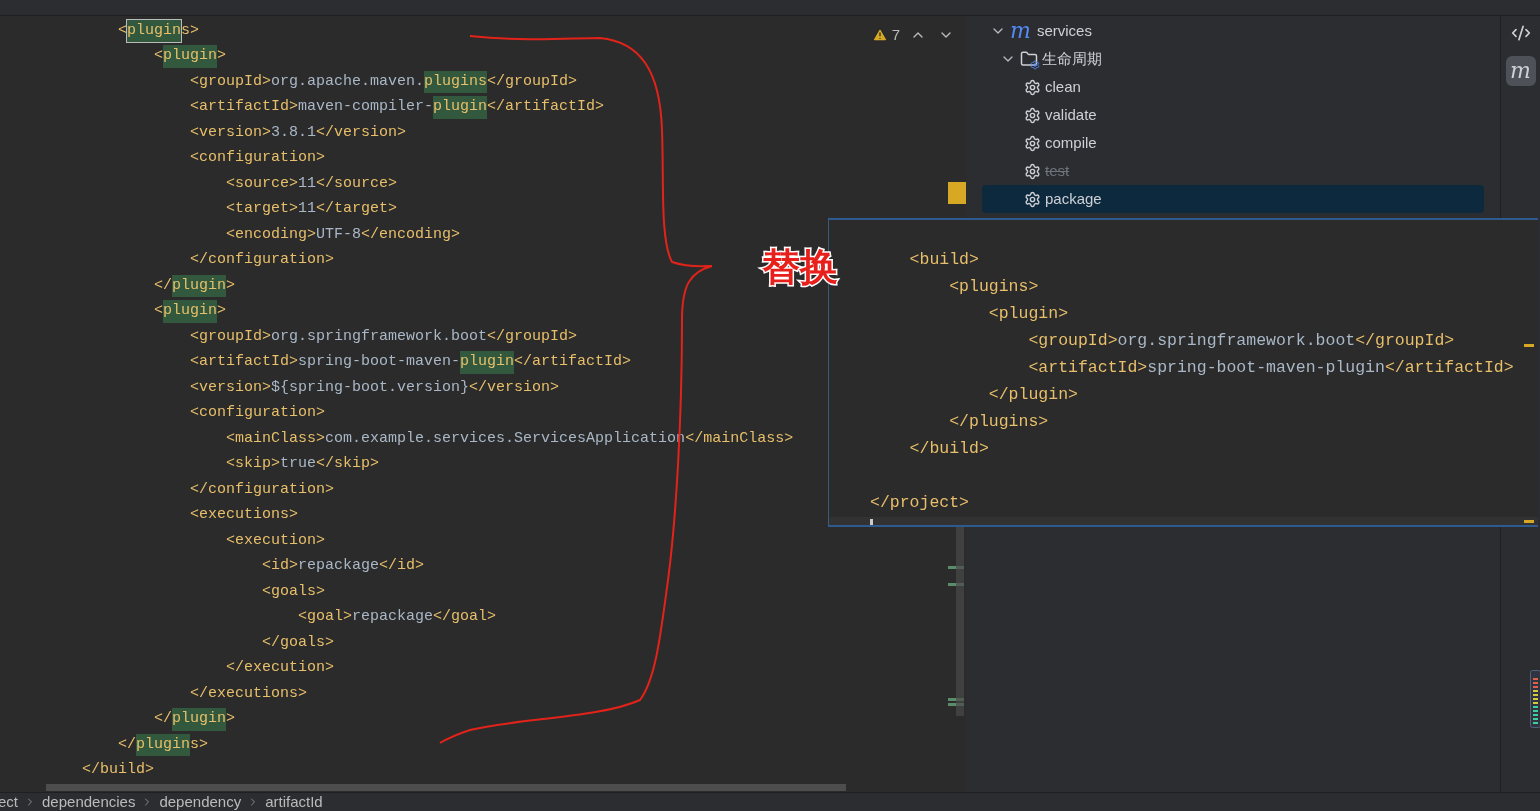 Image resolution: width=1540 pixels, height=811 pixels. Describe the element at coordinates (343, 566) in the screenshot. I see `code-line: <id>repackage</id>` at that location.